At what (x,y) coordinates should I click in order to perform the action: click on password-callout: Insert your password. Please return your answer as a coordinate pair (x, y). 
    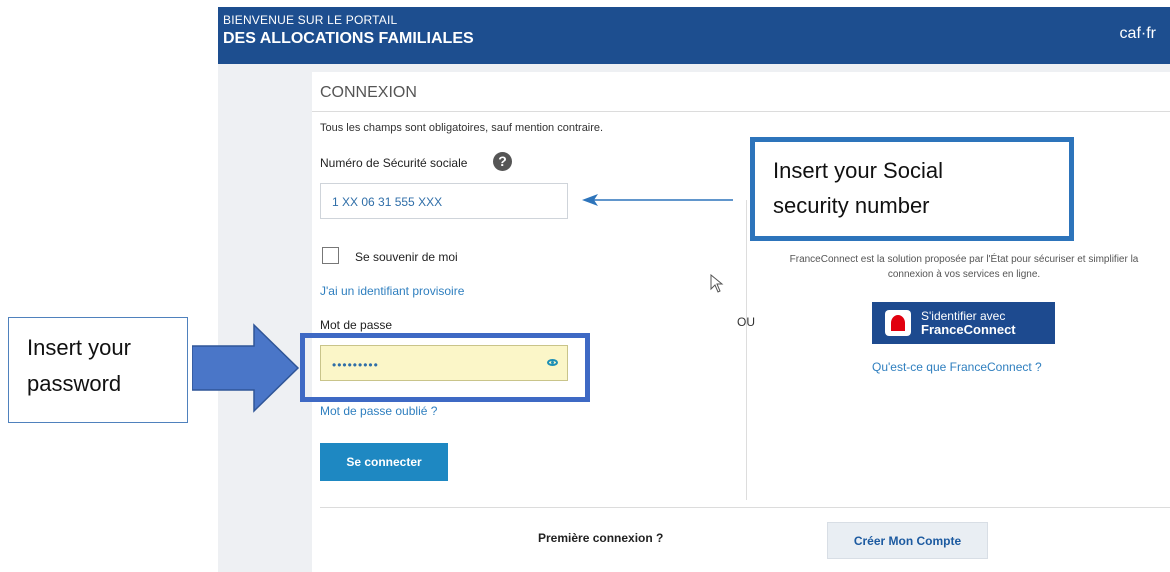
    Looking at the image, I should click on (98, 370).